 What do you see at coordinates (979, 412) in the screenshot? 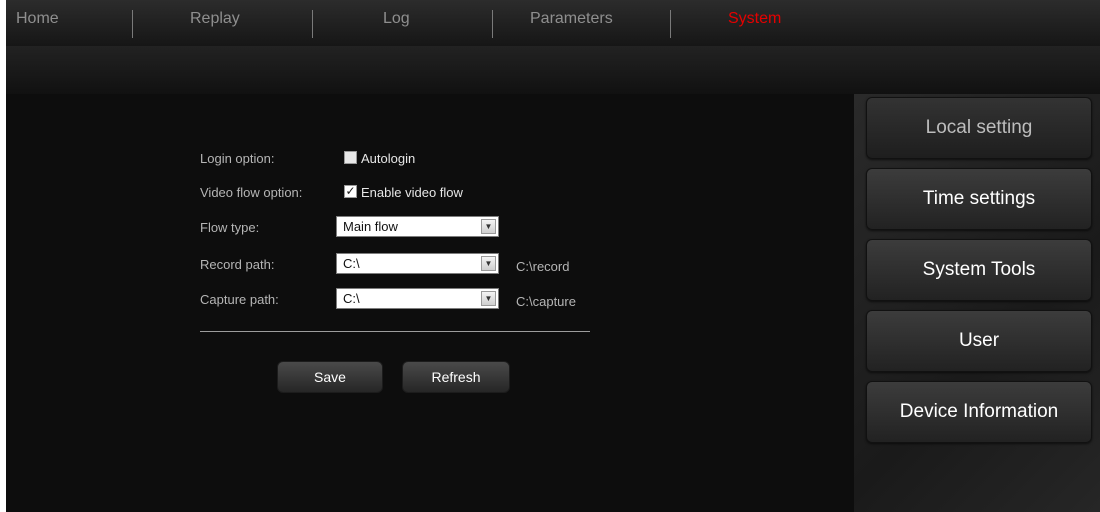
I see `sidebar-item-device-information: Device Information` at bounding box center [979, 412].